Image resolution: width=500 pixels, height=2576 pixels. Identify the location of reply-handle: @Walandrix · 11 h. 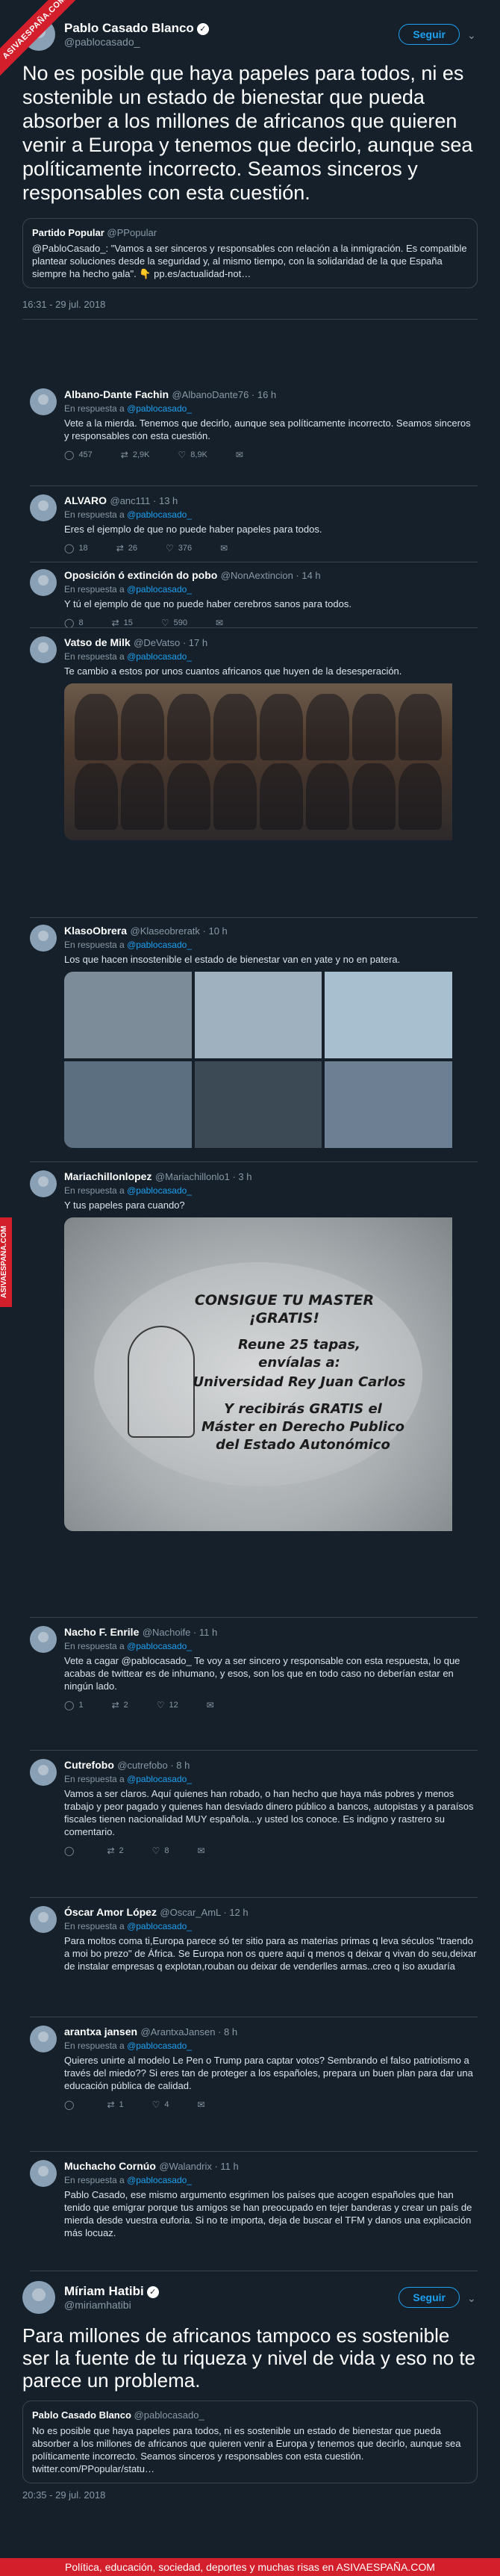
(199, 2167).